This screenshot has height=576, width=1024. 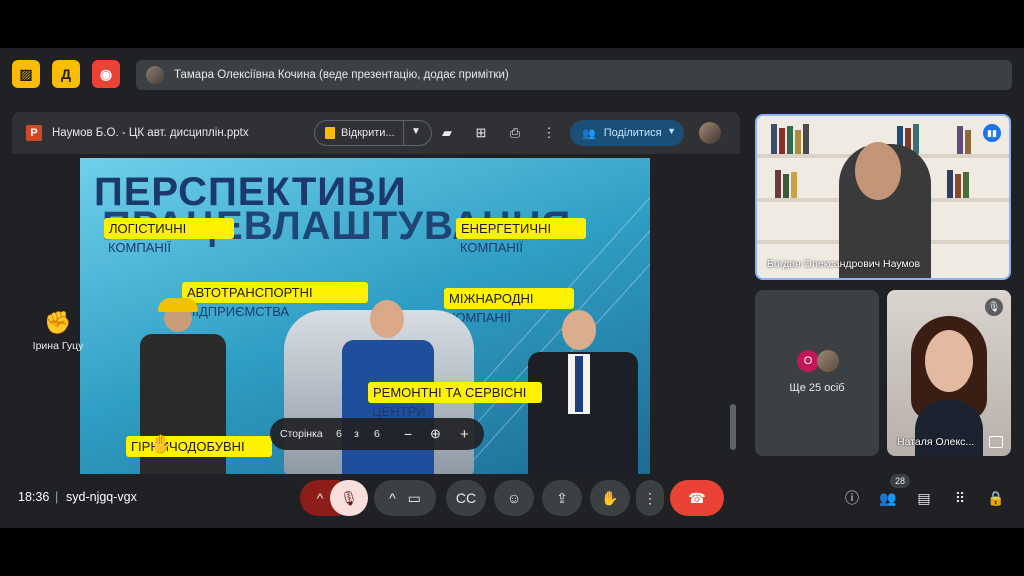 What do you see at coordinates (238, 311) in the screenshot?
I see `sublabel-transport: ПІДПРИЄМСТВА` at bounding box center [238, 311].